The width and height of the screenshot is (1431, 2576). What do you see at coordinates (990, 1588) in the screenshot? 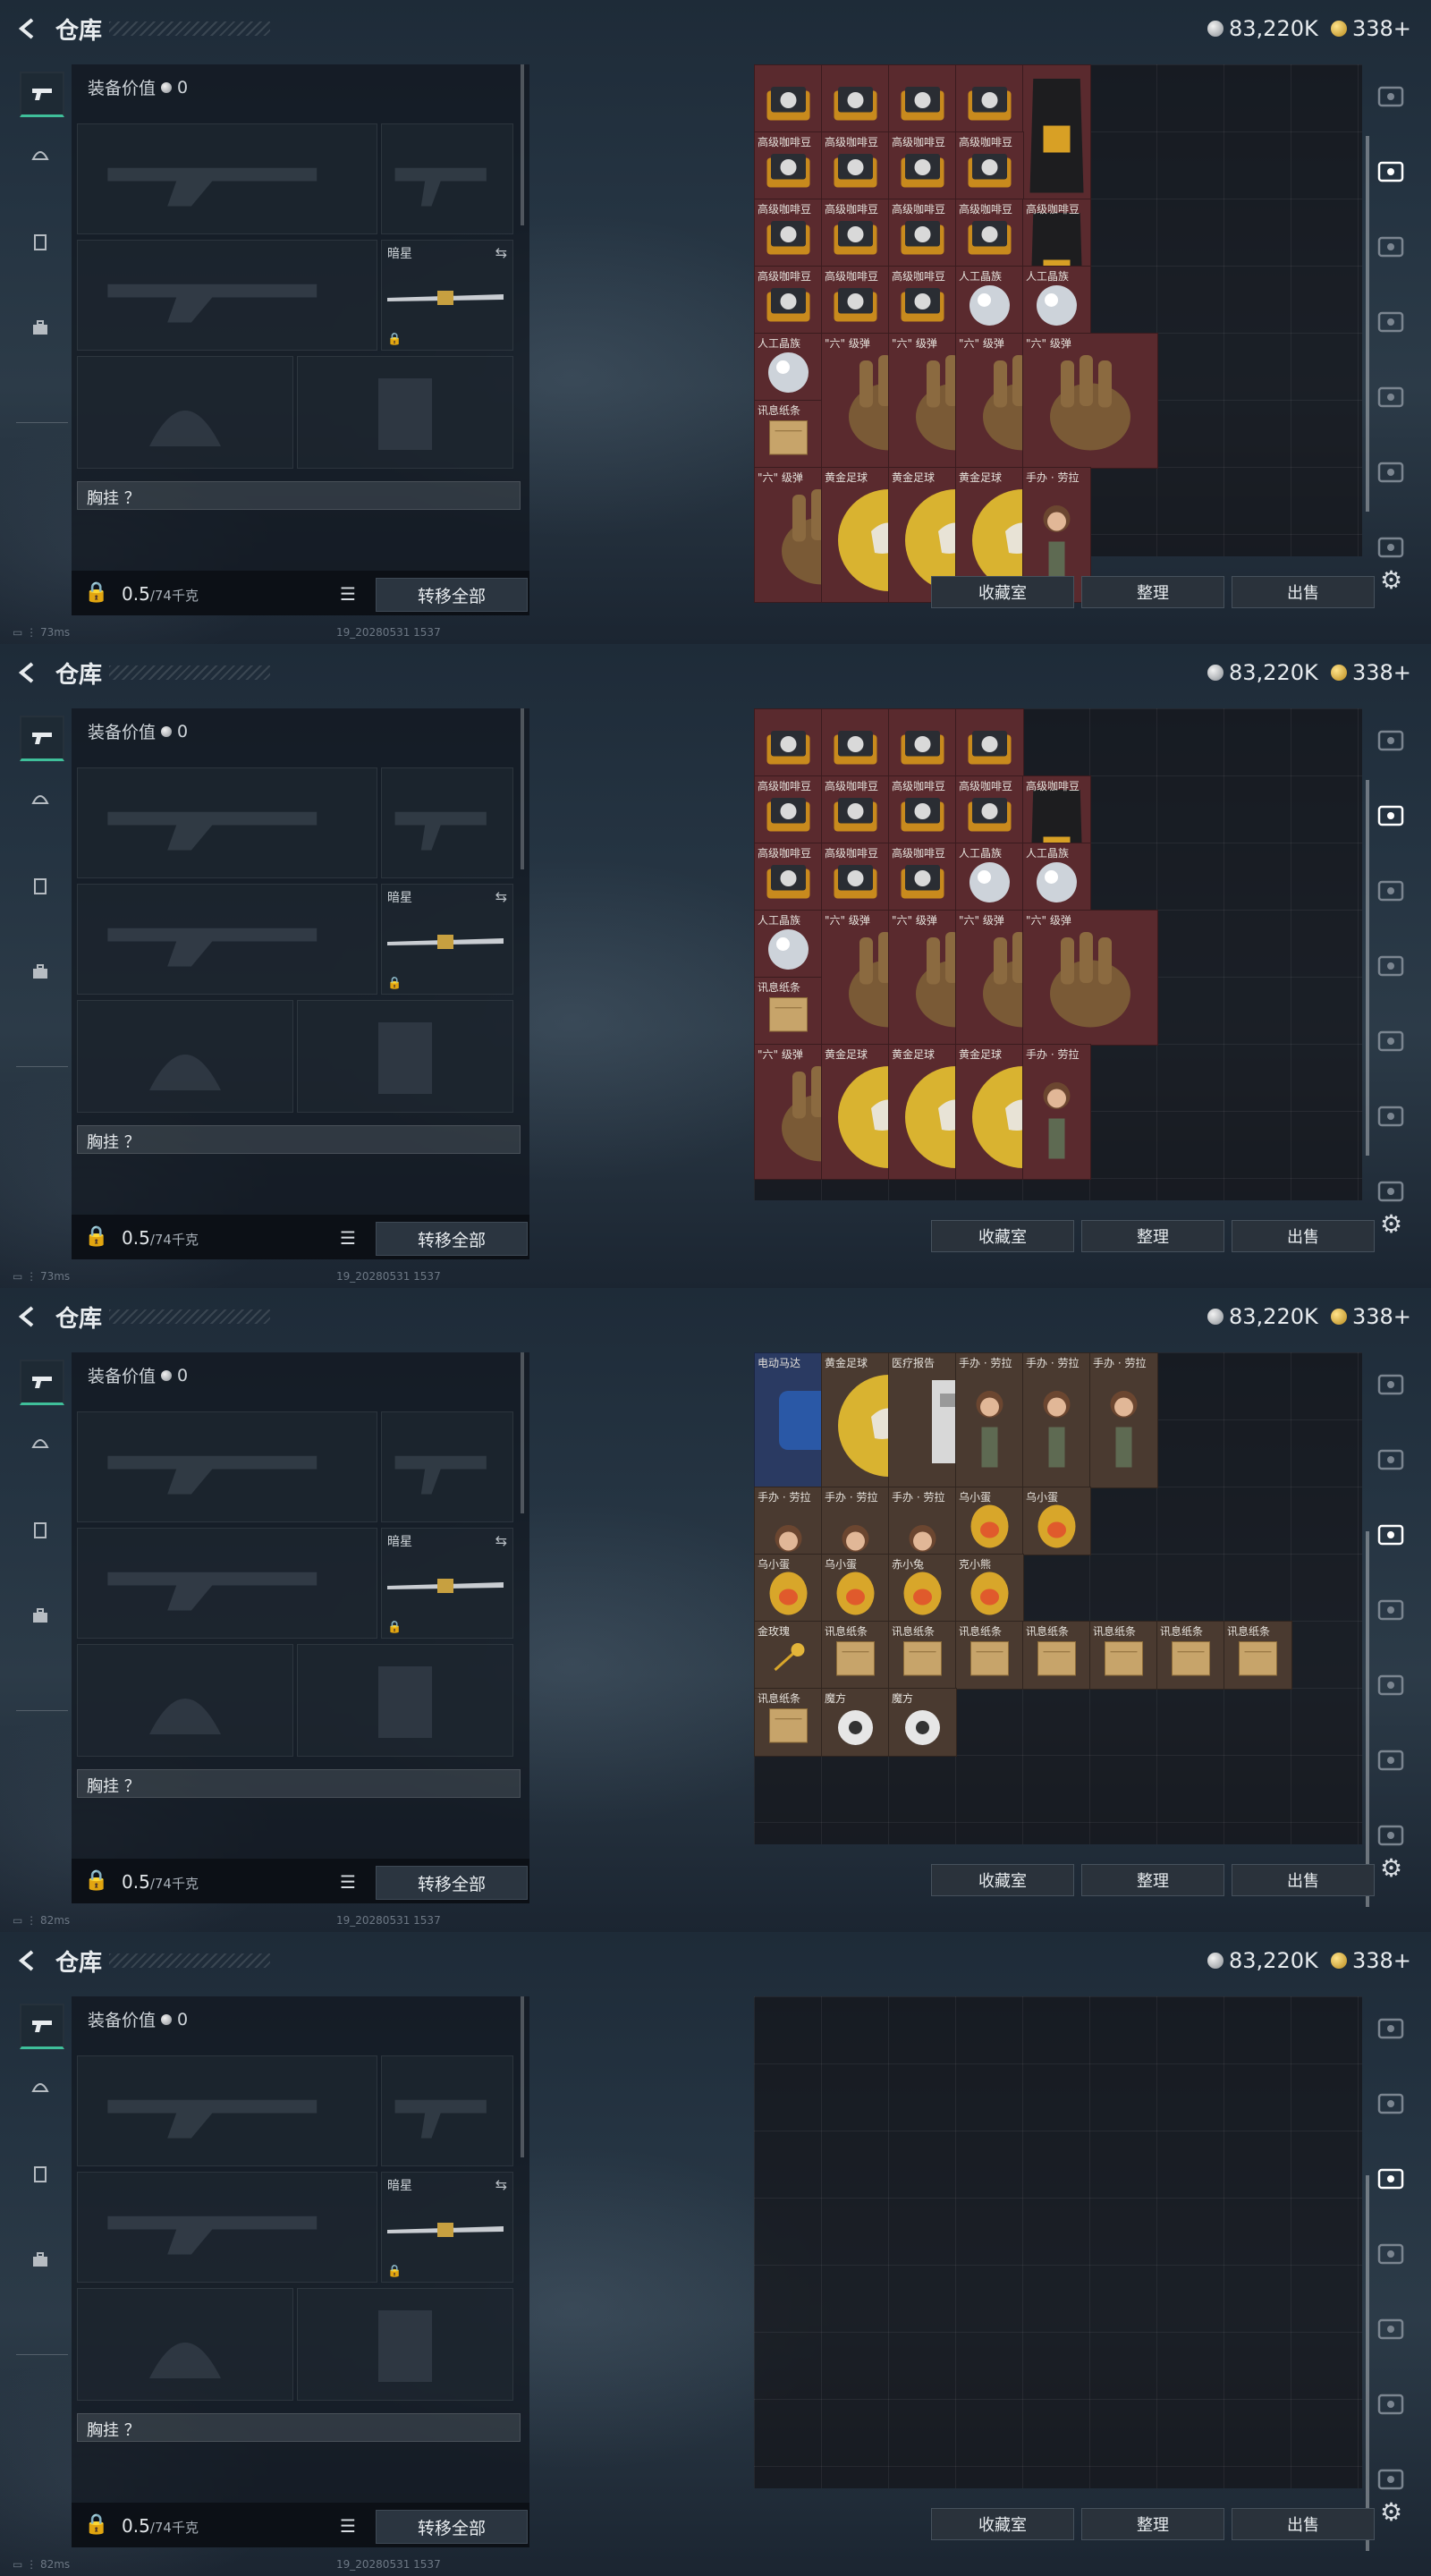
I see `storage-item: 克小熊` at bounding box center [990, 1588].